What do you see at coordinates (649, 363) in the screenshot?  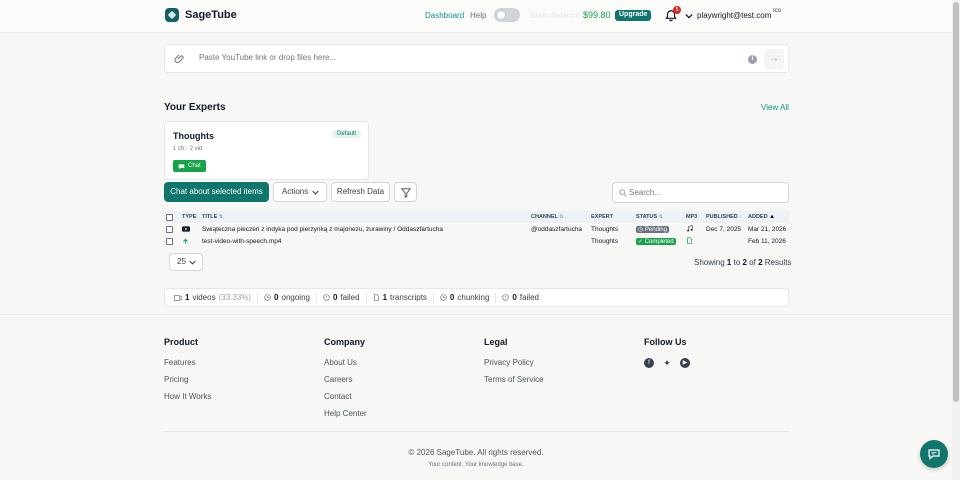 I see `facebook-icon: f` at bounding box center [649, 363].